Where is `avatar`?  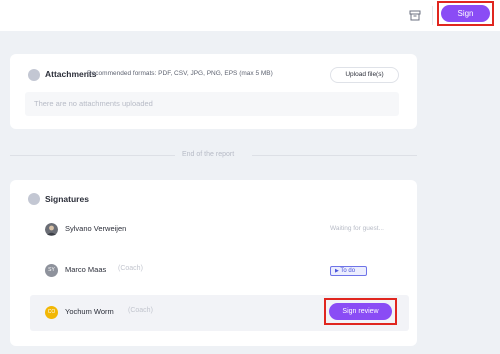 avatar is located at coordinates (51, 229).